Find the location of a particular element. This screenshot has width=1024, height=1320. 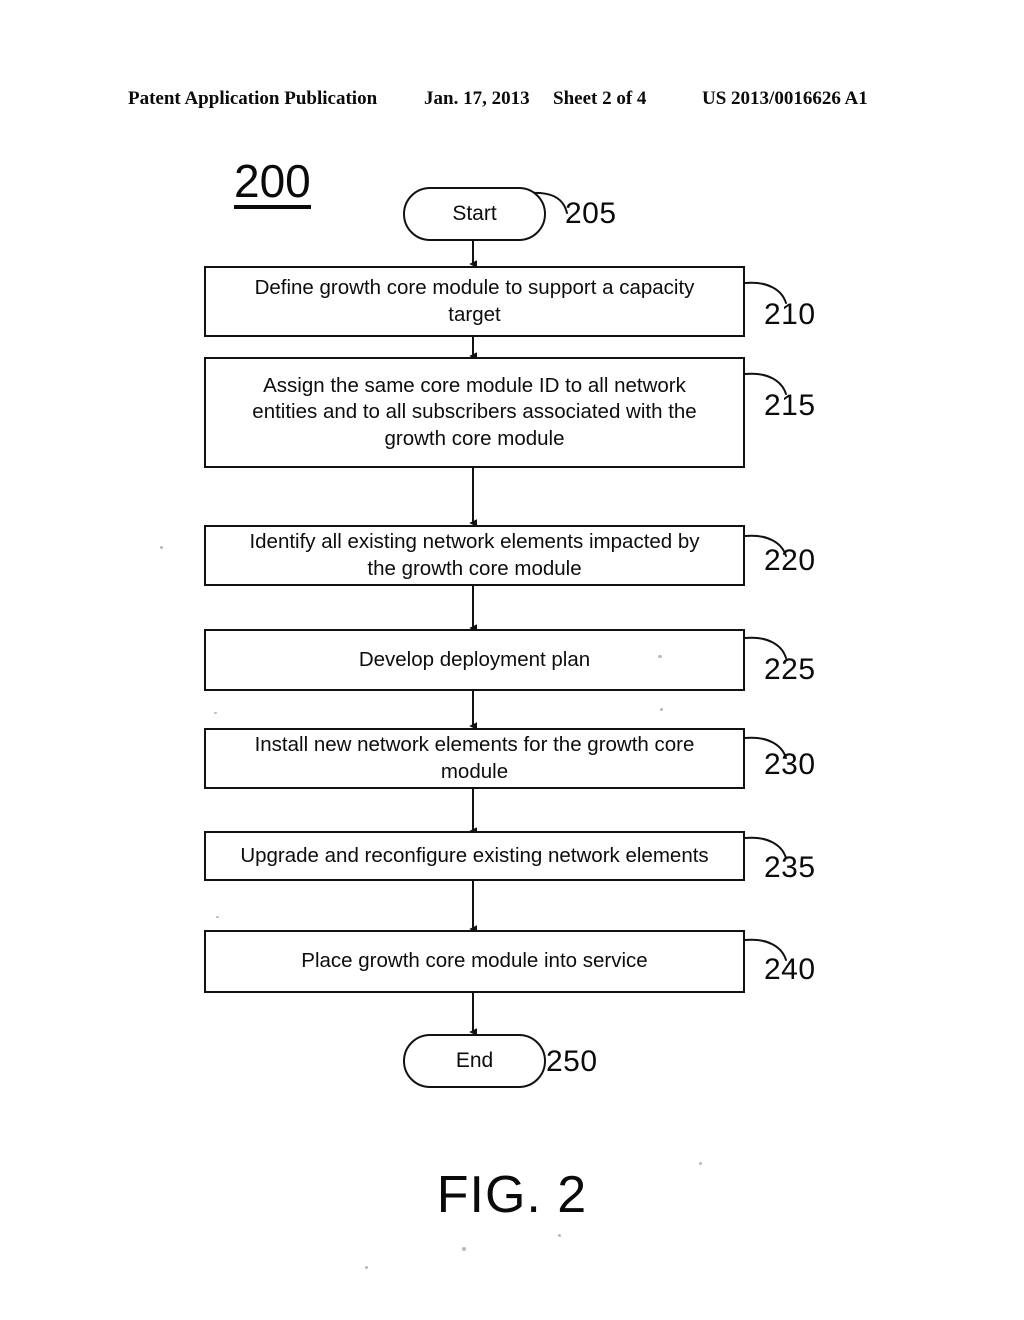

end-terminal-label: End is located at coordinates (474, 1060).